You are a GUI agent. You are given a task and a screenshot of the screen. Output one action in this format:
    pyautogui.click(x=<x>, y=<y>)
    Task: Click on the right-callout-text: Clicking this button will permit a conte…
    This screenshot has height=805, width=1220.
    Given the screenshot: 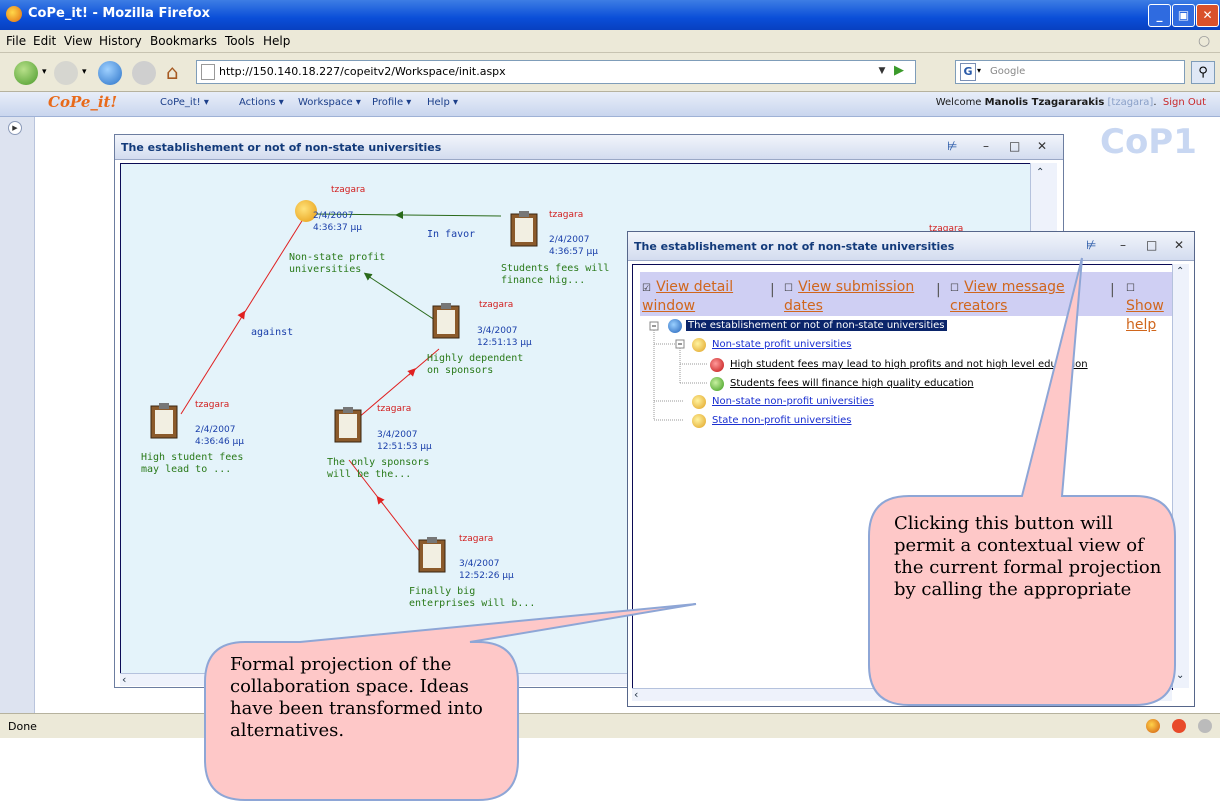 What is the action you would take?
    pyautogui.click(x=1028, y=556)
    